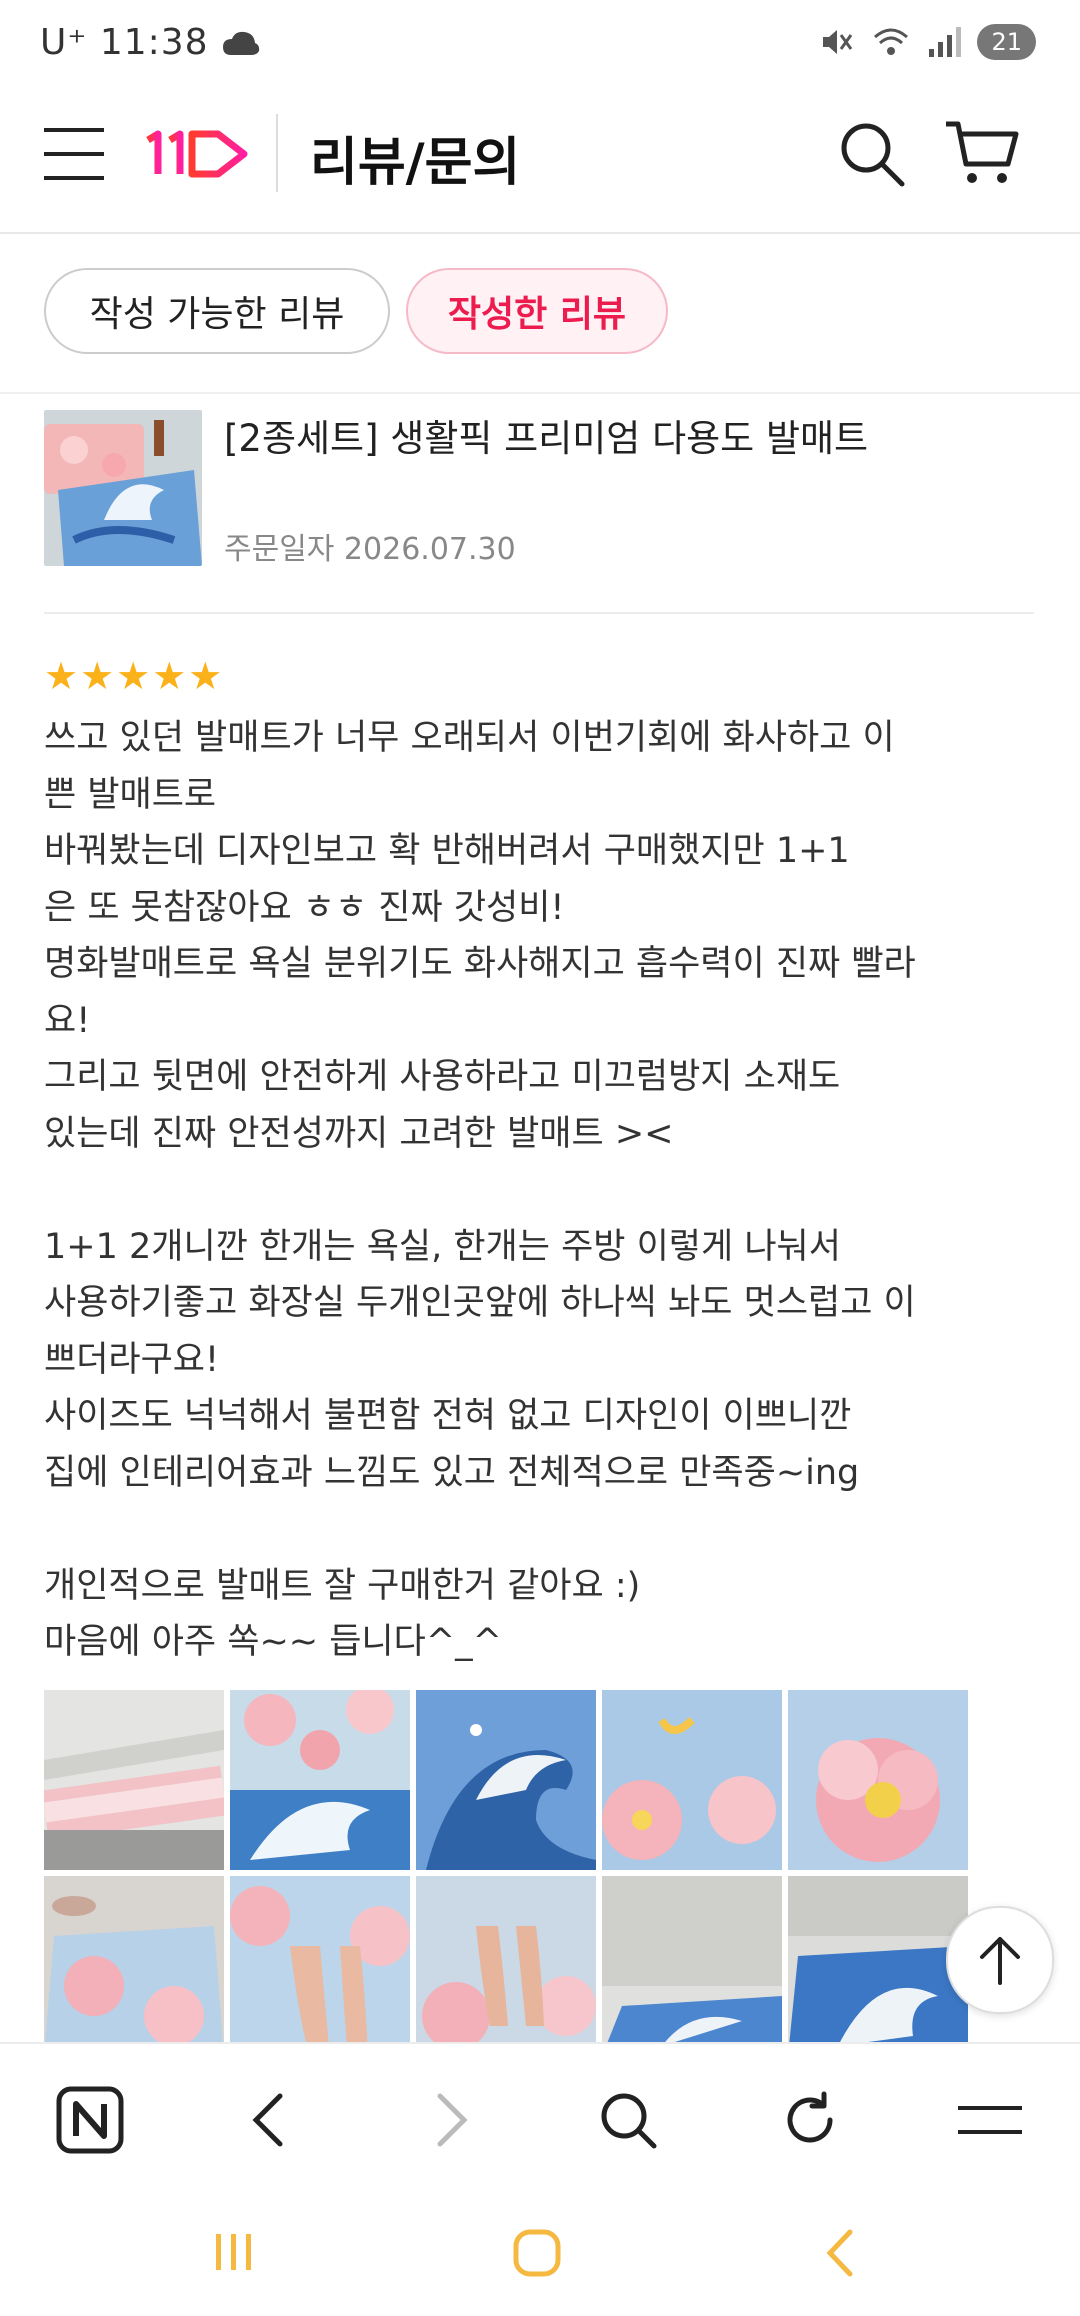 The image size is (1080, 2316). What do you see at coordinates (217, 311) in the screenshot?
I see `tab-available-reviews: 작성 가능한 리뷰` at bounding box center [217, 311].